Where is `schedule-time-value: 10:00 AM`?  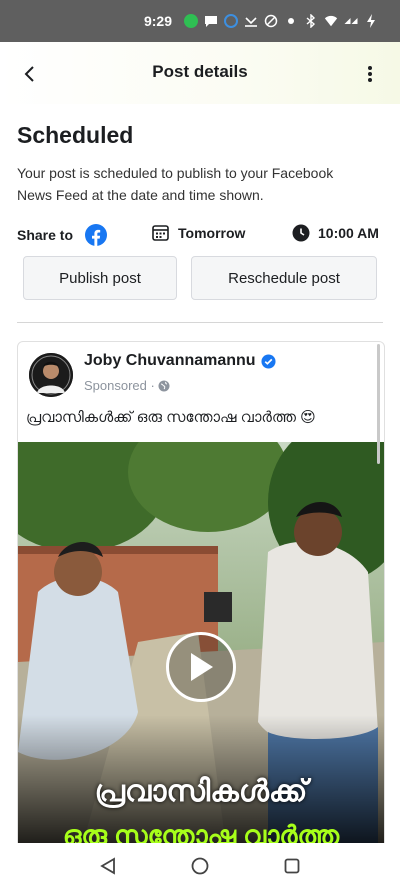 schedule-time-value: 10:00 AM is located at coordinates (348, 233).